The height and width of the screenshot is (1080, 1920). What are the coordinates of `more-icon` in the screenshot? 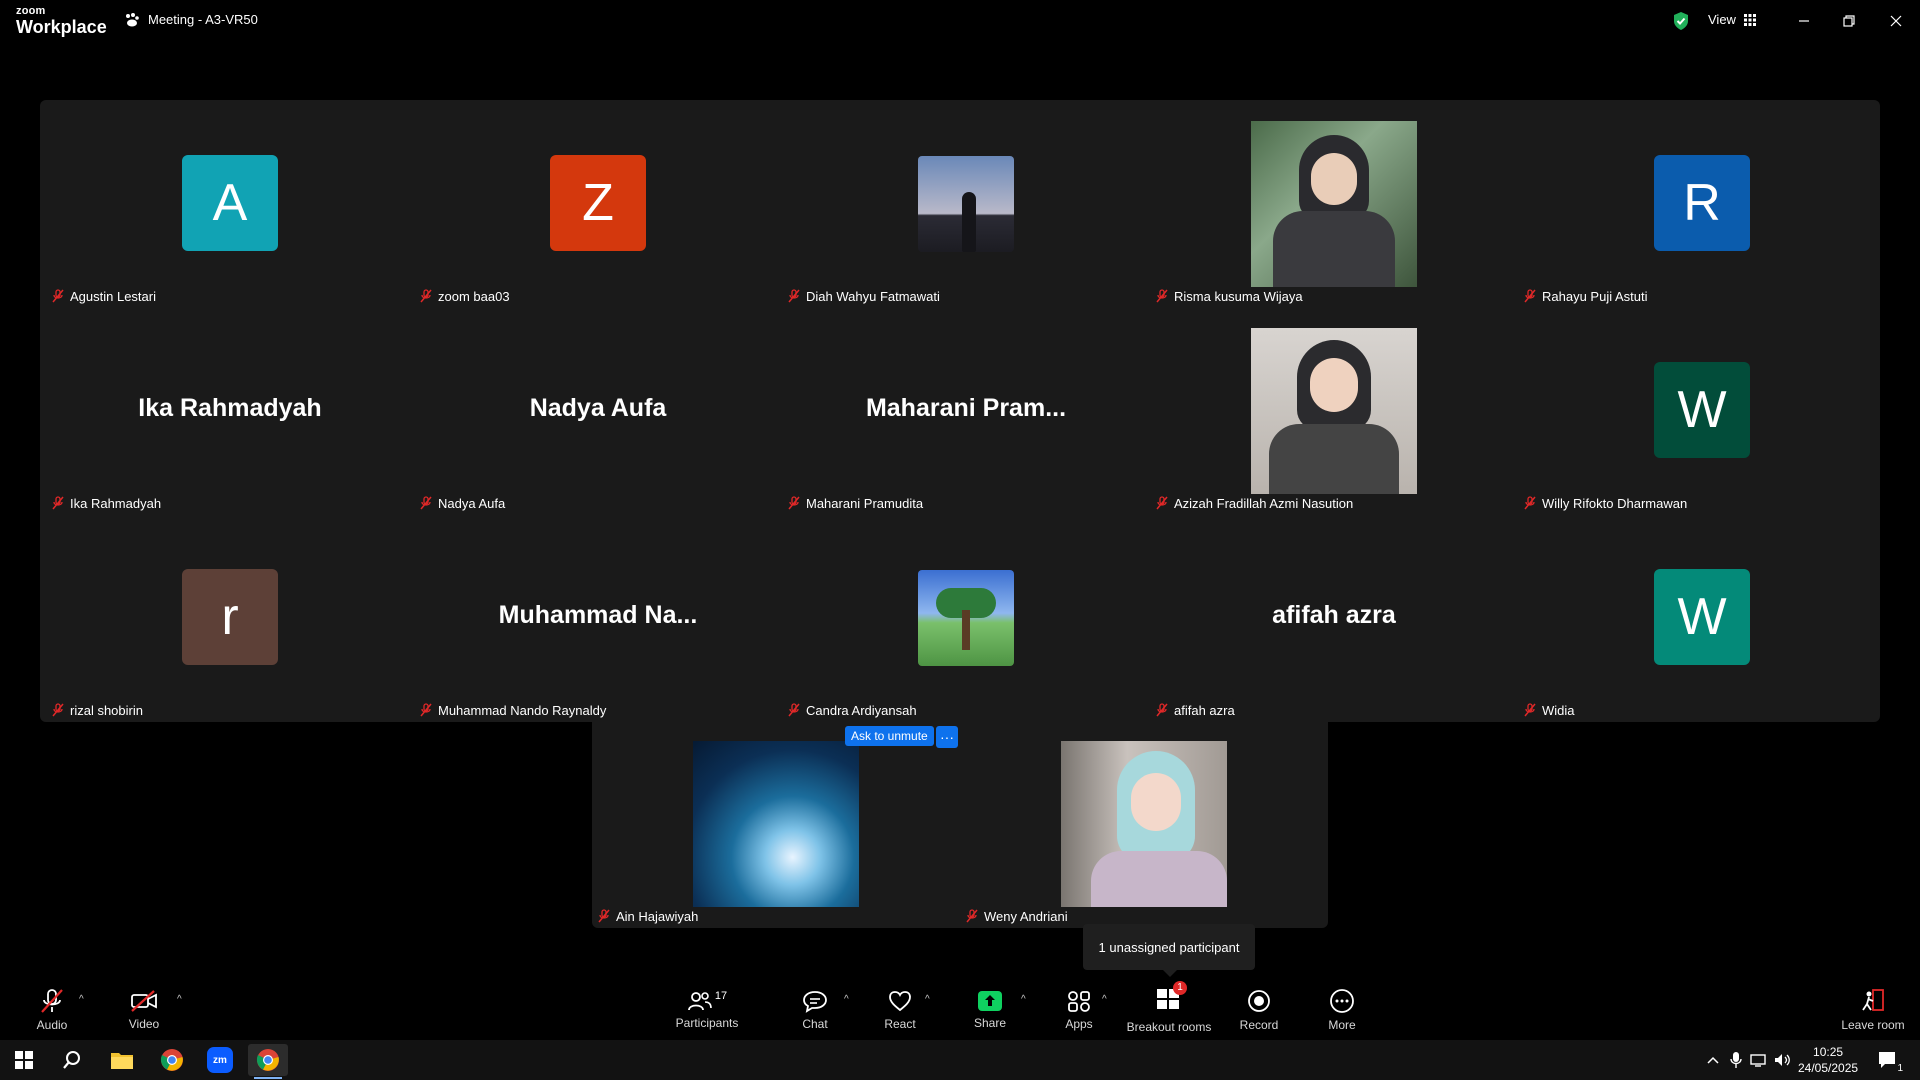 It's located at (1342, 1001).